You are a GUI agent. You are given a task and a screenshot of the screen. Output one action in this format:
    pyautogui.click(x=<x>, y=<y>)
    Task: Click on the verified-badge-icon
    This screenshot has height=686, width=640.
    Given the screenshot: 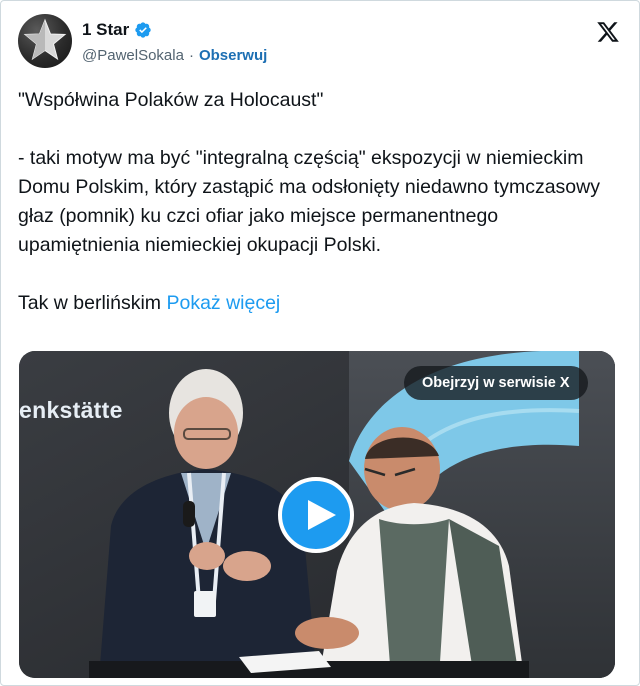 What is the action you would take?
    pyautogui.click(x=143, y=30)
    